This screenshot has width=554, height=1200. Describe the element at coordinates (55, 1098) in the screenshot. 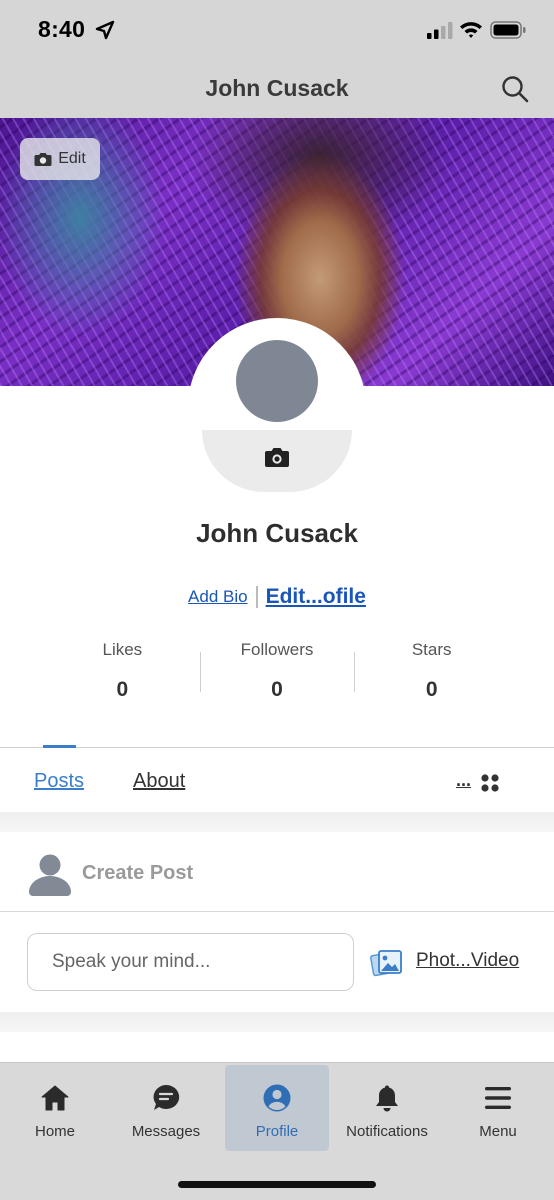

I see `home-icon` at that location.